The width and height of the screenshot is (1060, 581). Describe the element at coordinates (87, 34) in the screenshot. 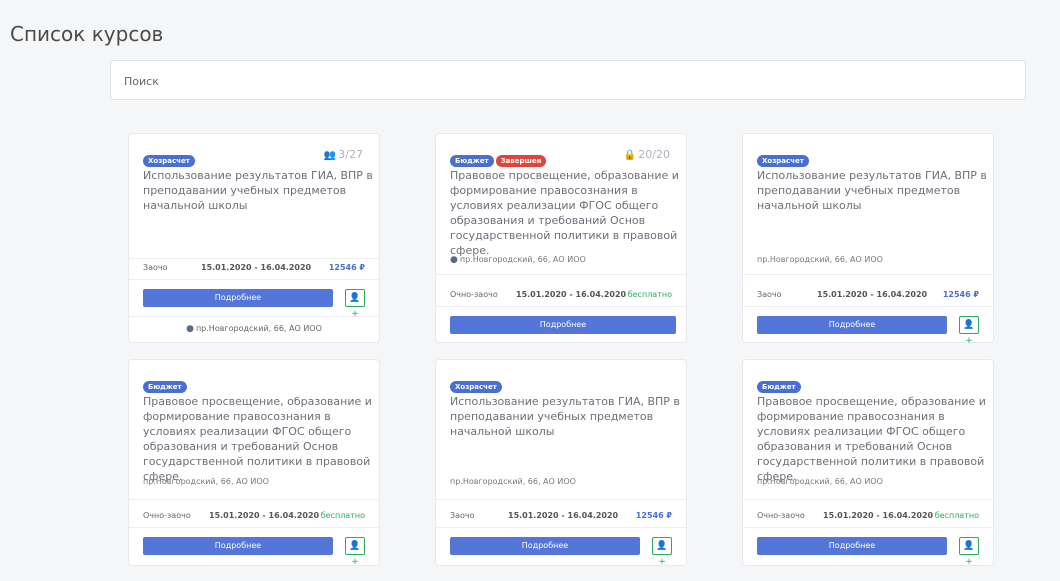

I see `page-title: Список курсов` at that location.